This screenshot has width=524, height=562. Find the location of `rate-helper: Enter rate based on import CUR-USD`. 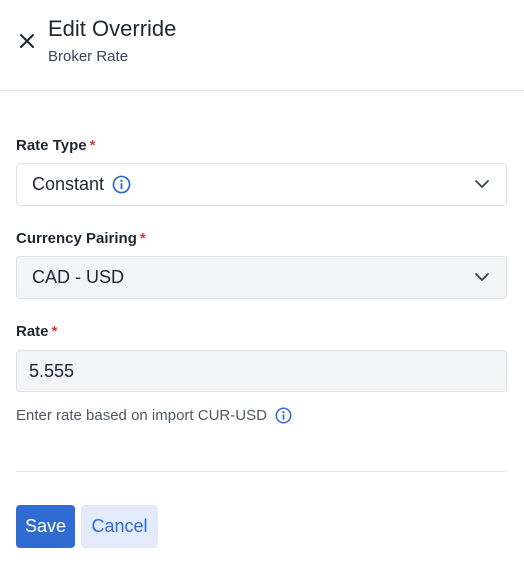

rate-helper: Enter rate based on import CUR-USD is located at coordinates (154, 415).